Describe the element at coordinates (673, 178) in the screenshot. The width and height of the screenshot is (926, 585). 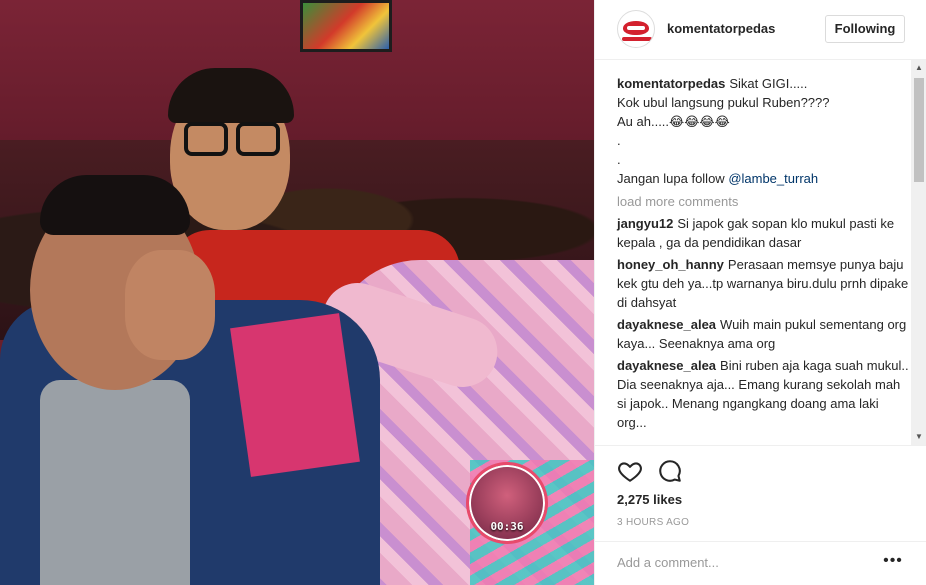
I see `caption-mention-prefix: Jangan lupa follow` at that location.